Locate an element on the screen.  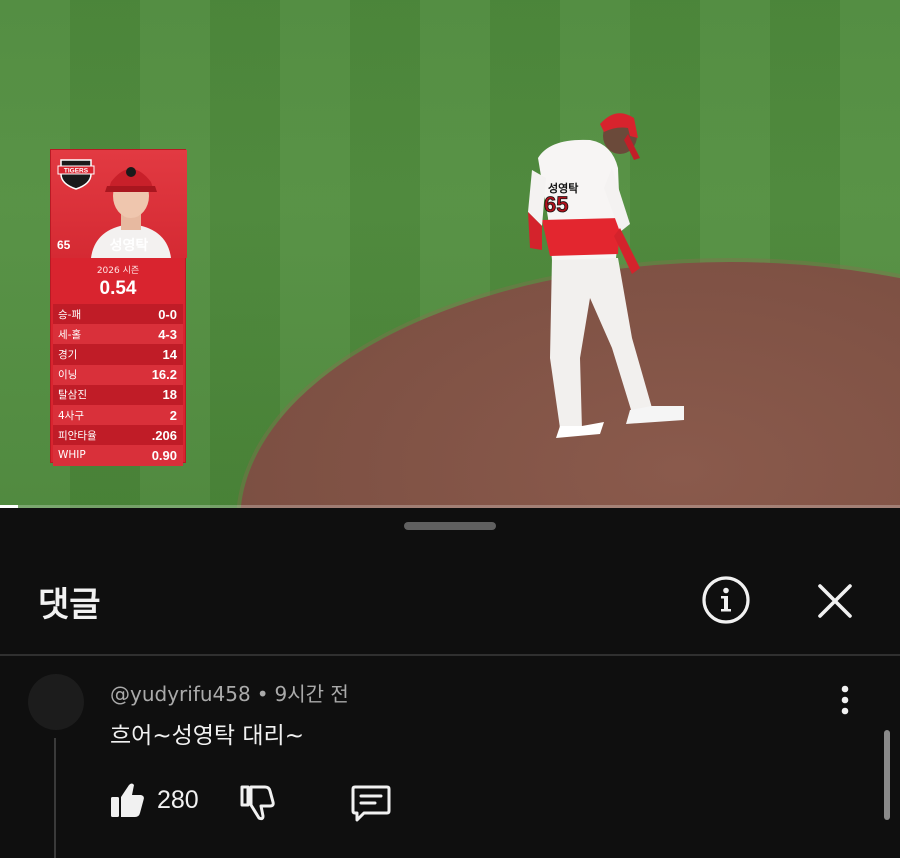
stat-row: 승-패 0-0 is located at coordinates (118, 314).